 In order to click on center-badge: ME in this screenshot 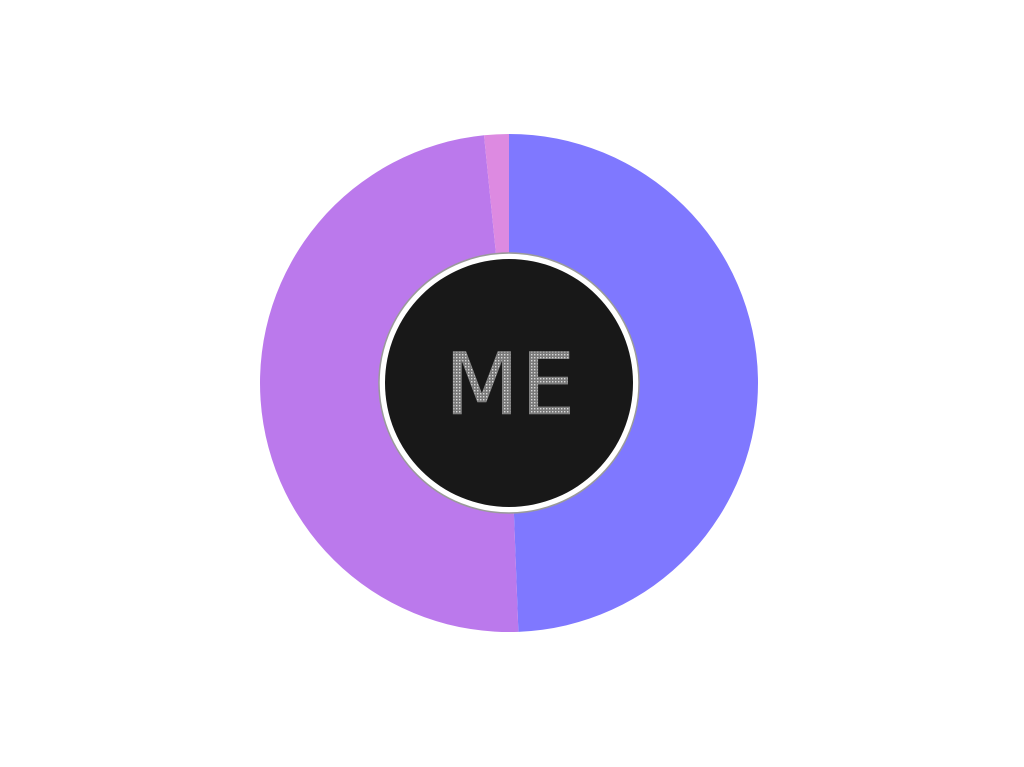, I will do `click(509, 383)`.